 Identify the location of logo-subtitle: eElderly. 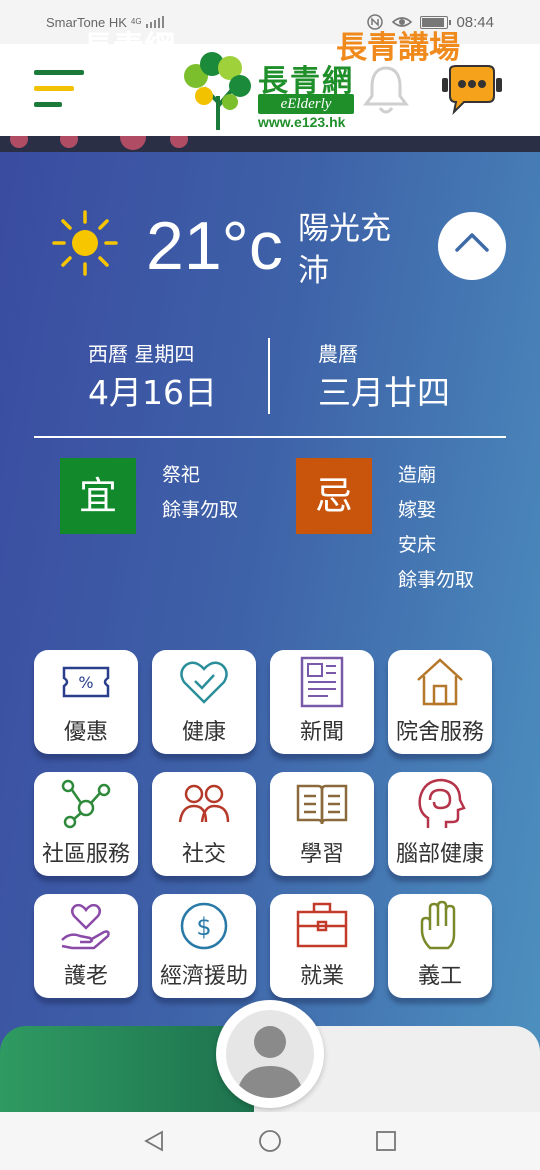
(306, 104).